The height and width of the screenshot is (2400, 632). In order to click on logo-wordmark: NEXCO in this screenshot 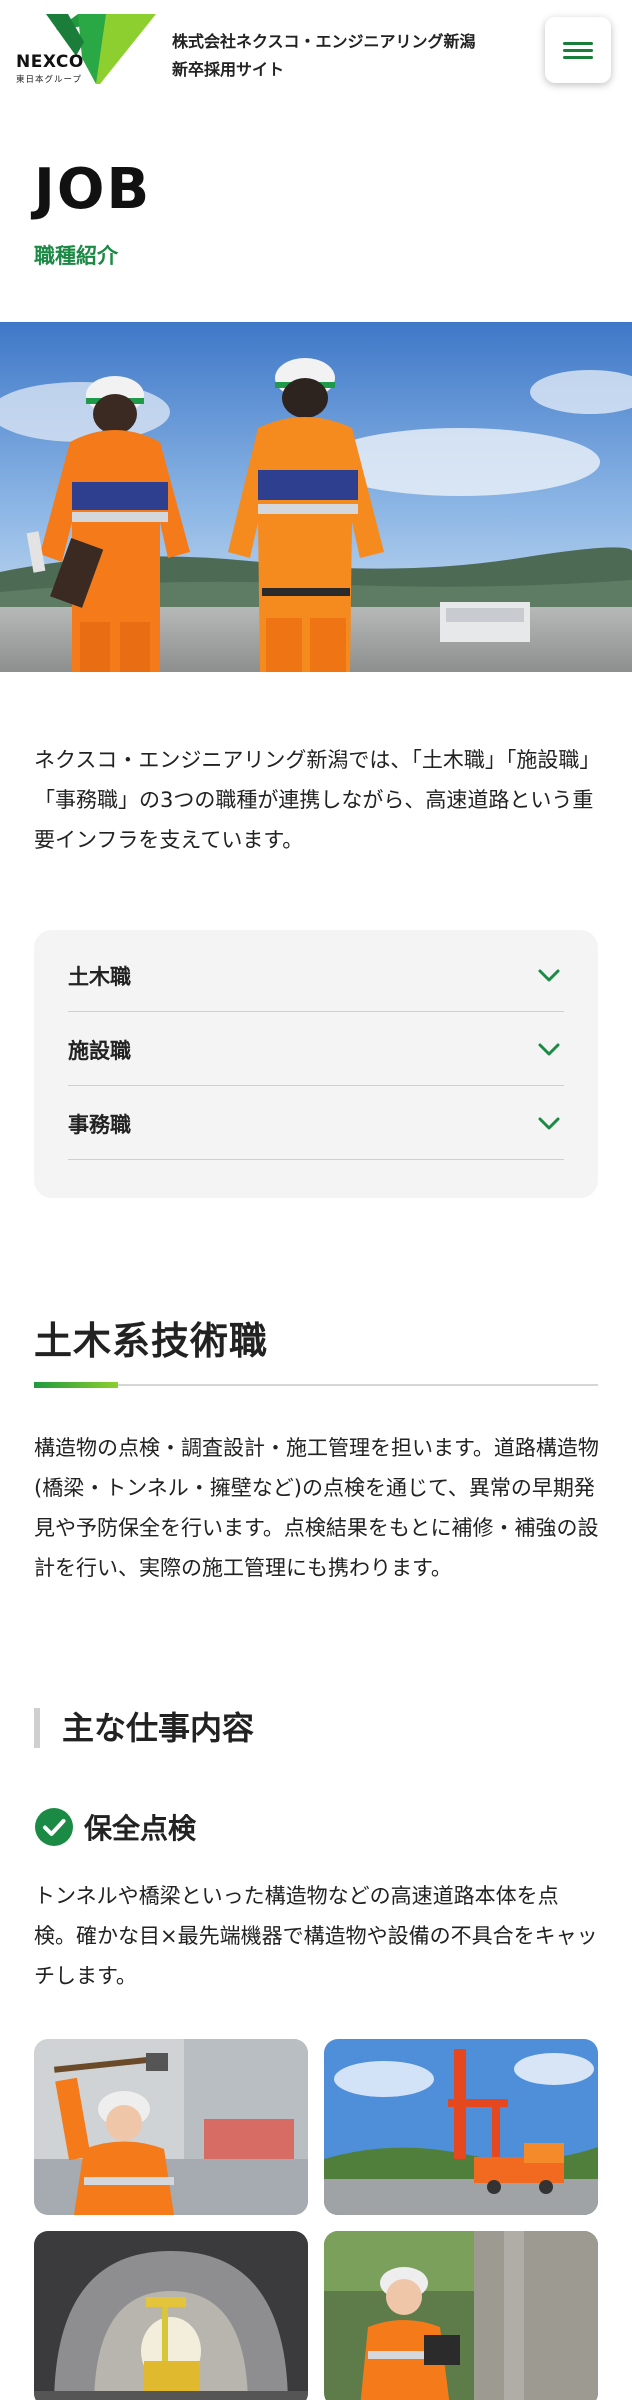, I will do `click(50, 62)`.